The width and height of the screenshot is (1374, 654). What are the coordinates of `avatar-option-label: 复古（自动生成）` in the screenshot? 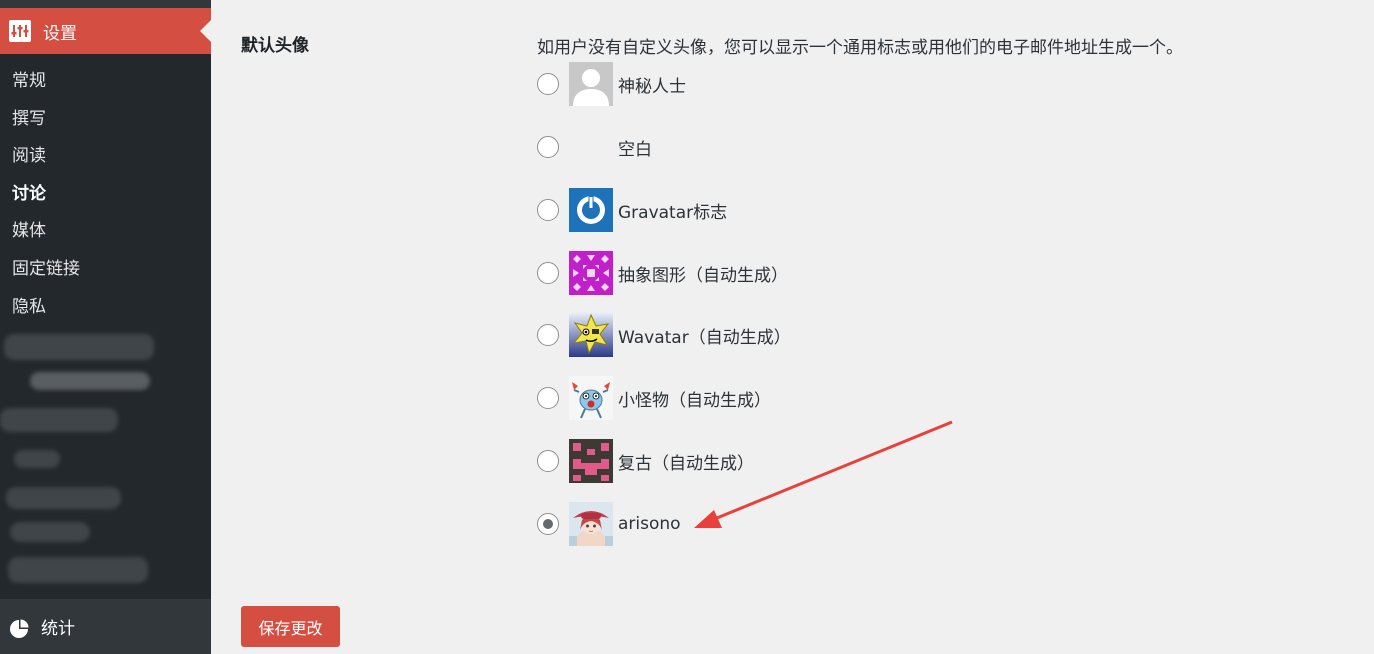 It's located at (686, 463).